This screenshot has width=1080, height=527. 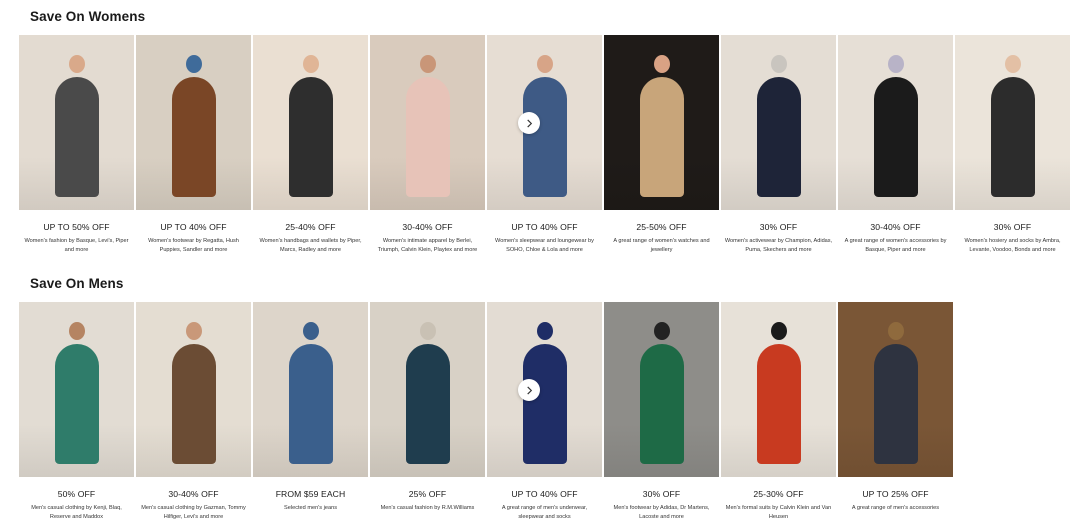 I want to click on mens-section-title: Save On Mens, so click(x=77, y=283).